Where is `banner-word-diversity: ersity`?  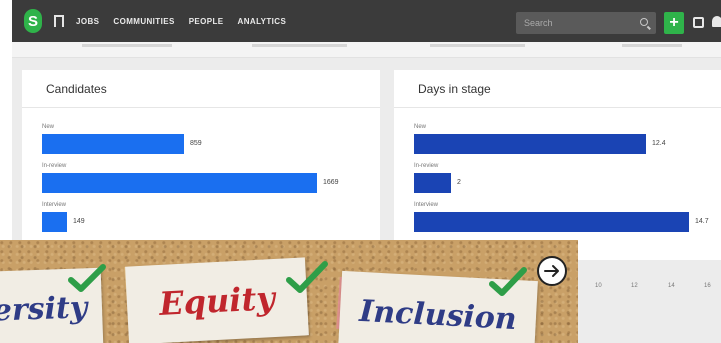
banner-word-diversity: ersity is located at coordinates (44, 308).